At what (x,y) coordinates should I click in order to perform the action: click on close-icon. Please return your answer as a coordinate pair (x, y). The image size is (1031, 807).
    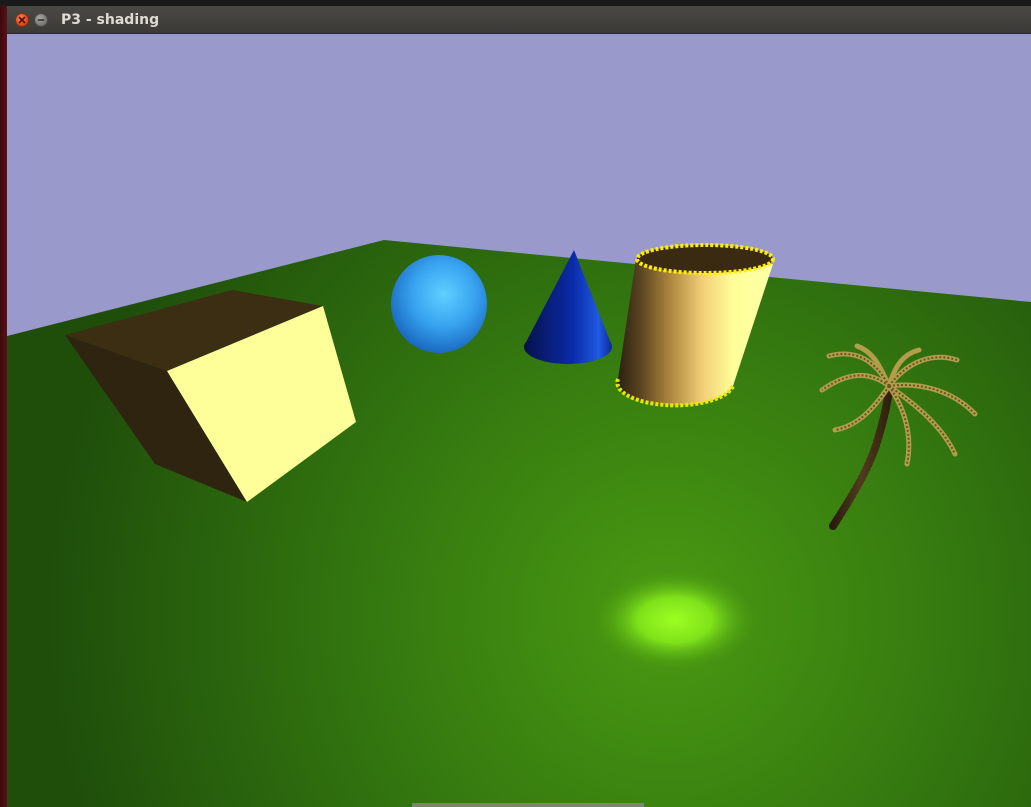
    Looking at the image, I should click on (22, 20).